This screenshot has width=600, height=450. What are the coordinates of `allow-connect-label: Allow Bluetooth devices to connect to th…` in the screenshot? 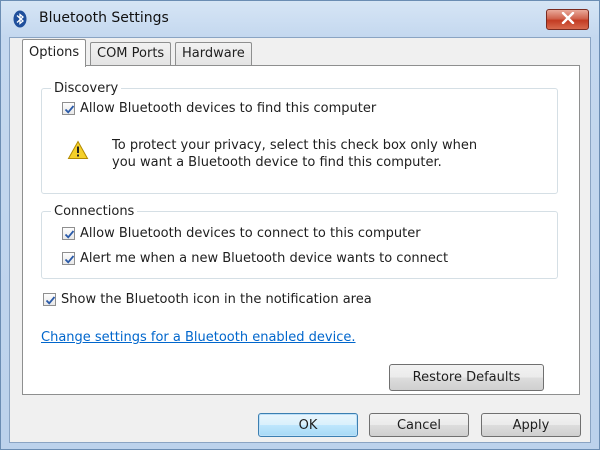 It's located at (250, 233).